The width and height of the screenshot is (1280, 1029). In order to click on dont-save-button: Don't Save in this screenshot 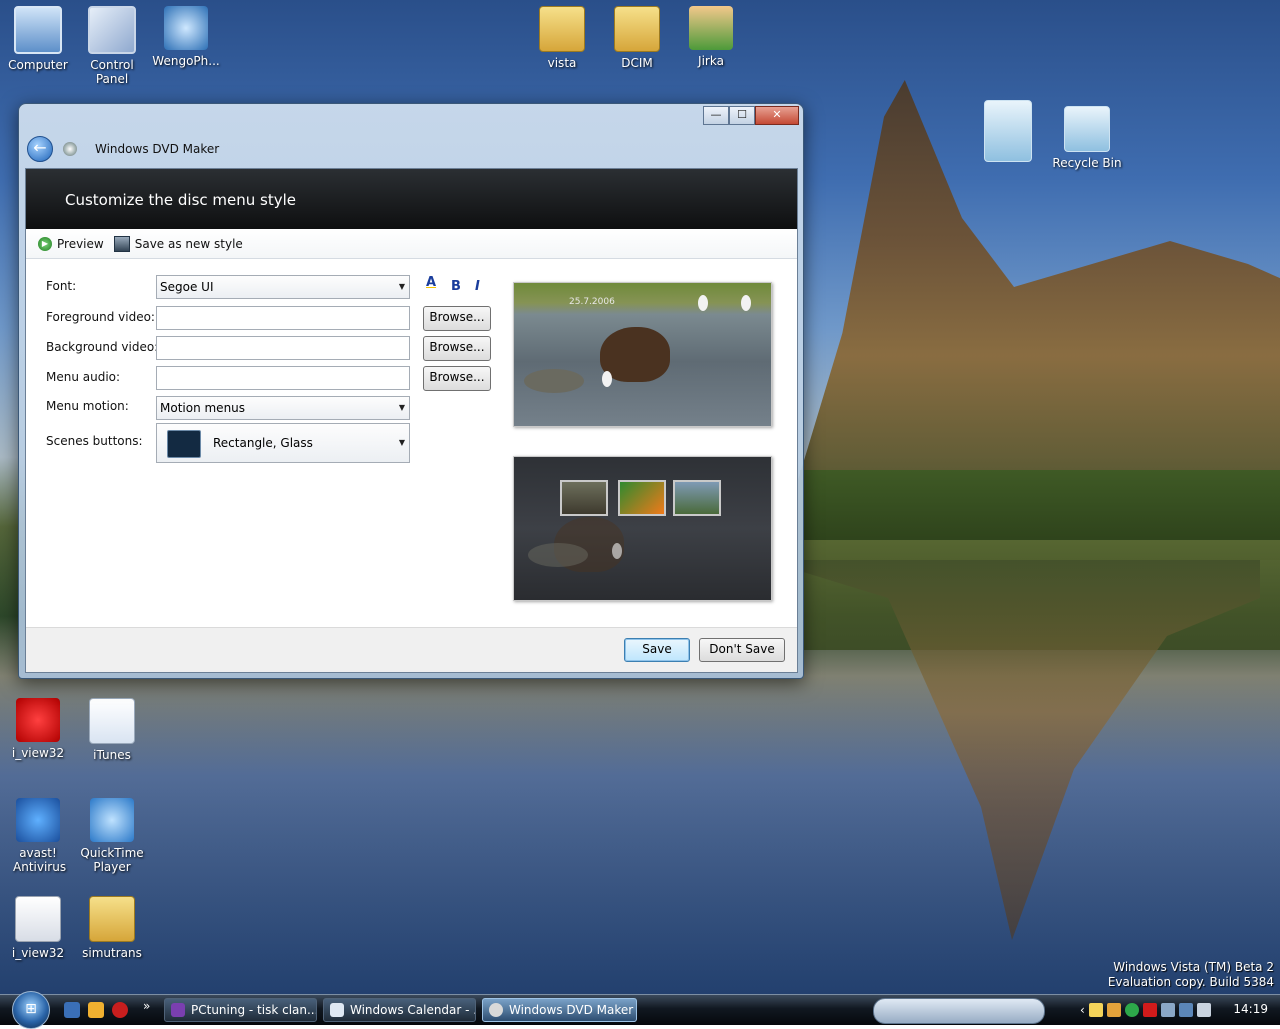, I will do `click(742, 650)`.